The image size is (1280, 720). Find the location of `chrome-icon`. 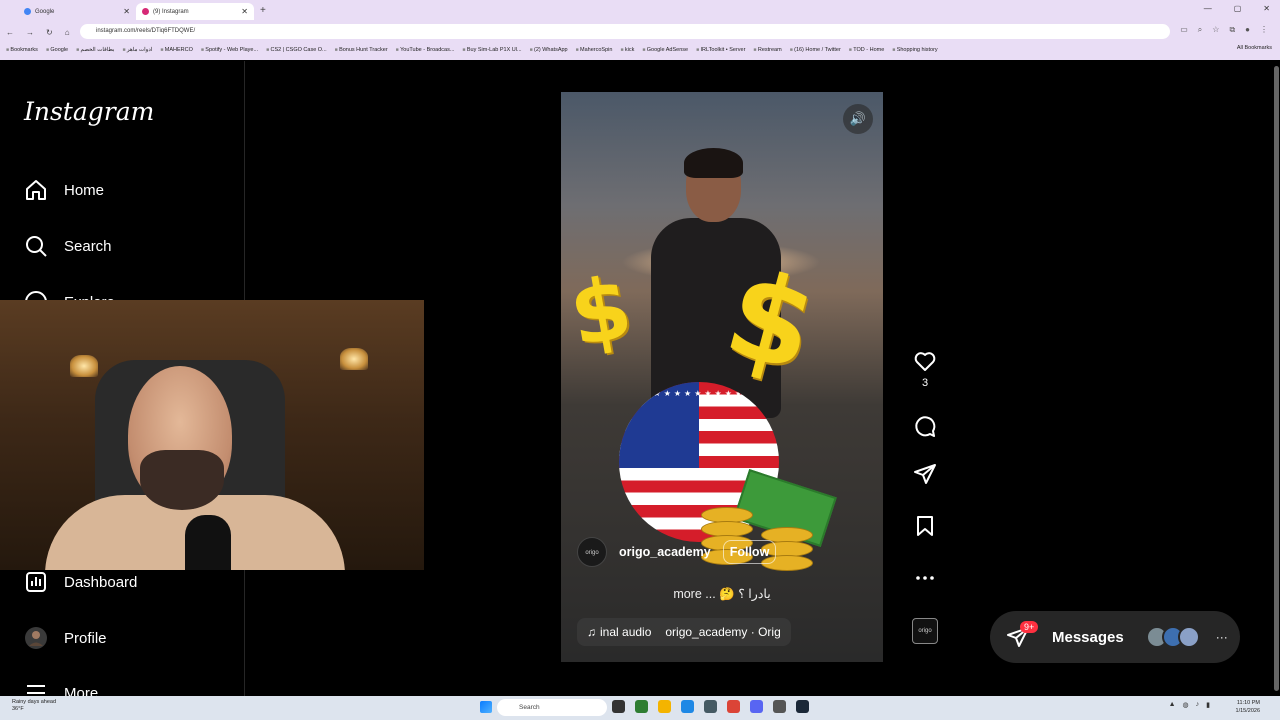

chrome-icon is located at coordinates (733, 706).